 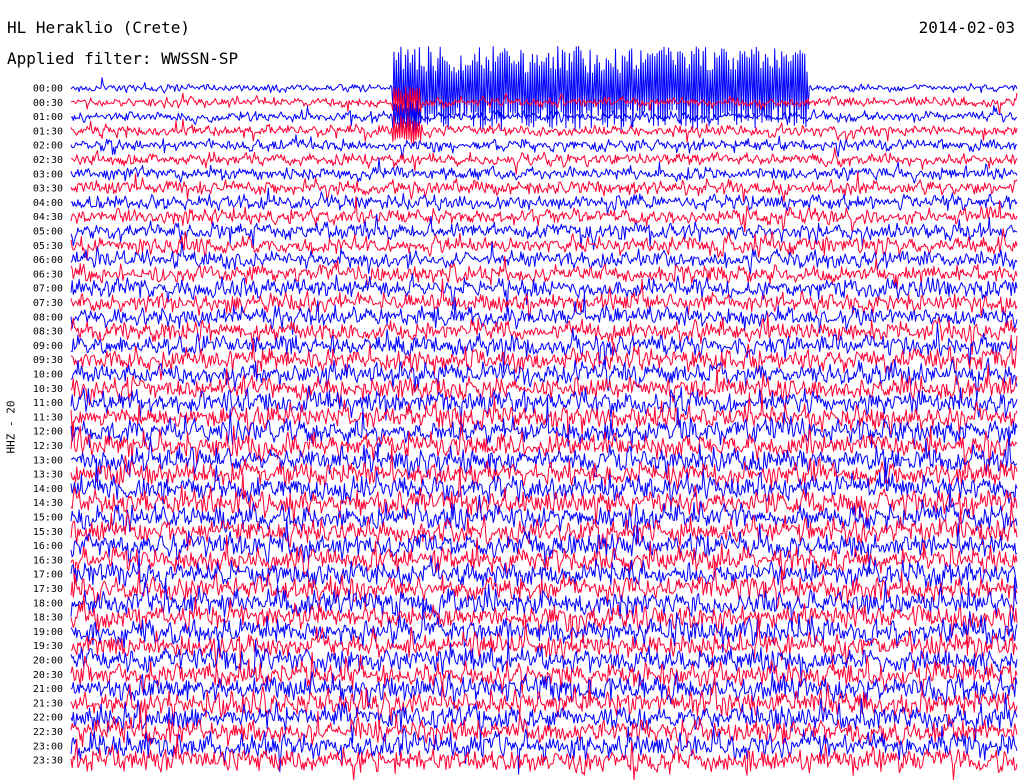 I want to click on time-label-0430: 04:30, so click(x=48, y=217).